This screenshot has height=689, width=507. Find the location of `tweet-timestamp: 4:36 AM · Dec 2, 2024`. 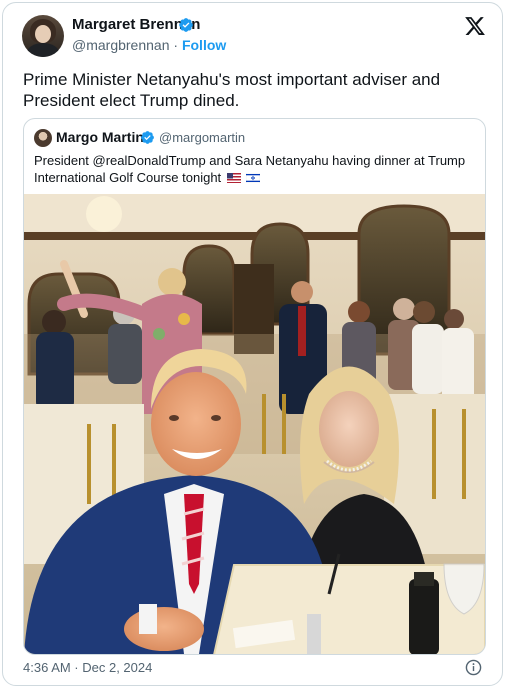

tweet-timestamp: 4:36 AM · Dec 2, 2024 is located at coordinates (87, 667).